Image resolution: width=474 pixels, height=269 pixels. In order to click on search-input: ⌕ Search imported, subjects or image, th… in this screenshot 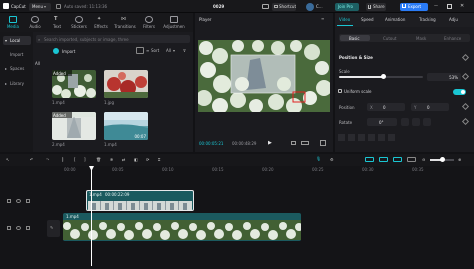, I will do `click(113, 39)`.